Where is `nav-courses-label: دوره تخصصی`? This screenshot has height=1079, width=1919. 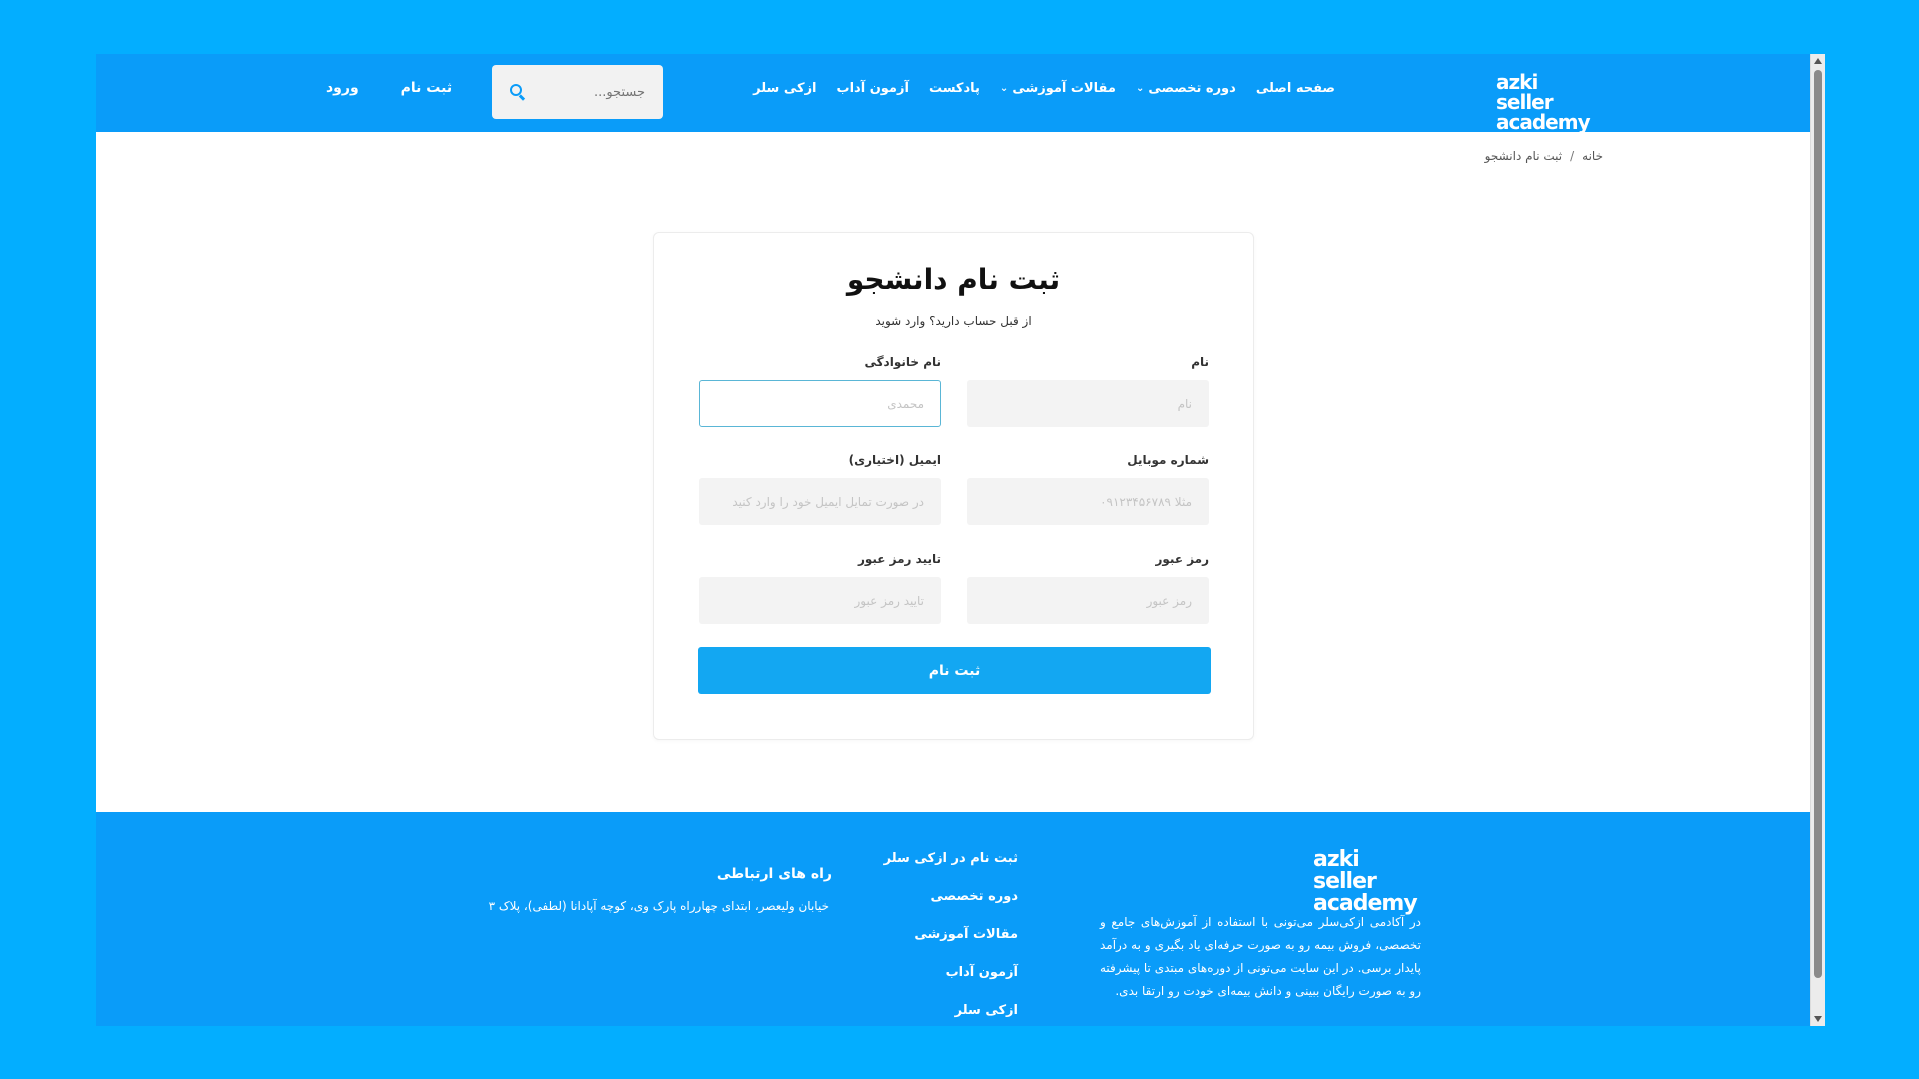 nav-courses-label: دوره تخصصی is located at coordinates (1192, 88).